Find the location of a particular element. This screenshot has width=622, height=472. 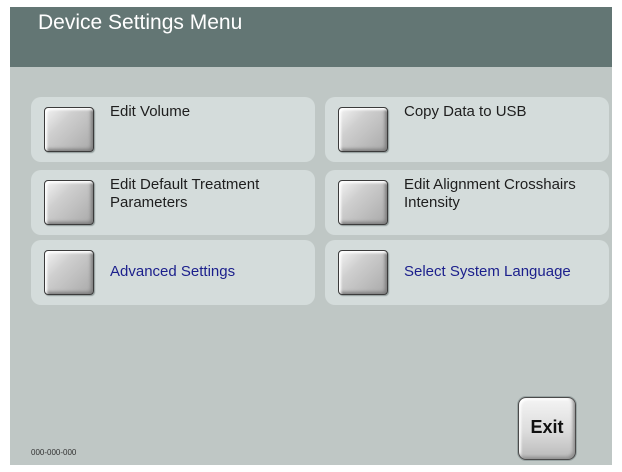

advanced-settings-button is located at coordinates (69, 272).